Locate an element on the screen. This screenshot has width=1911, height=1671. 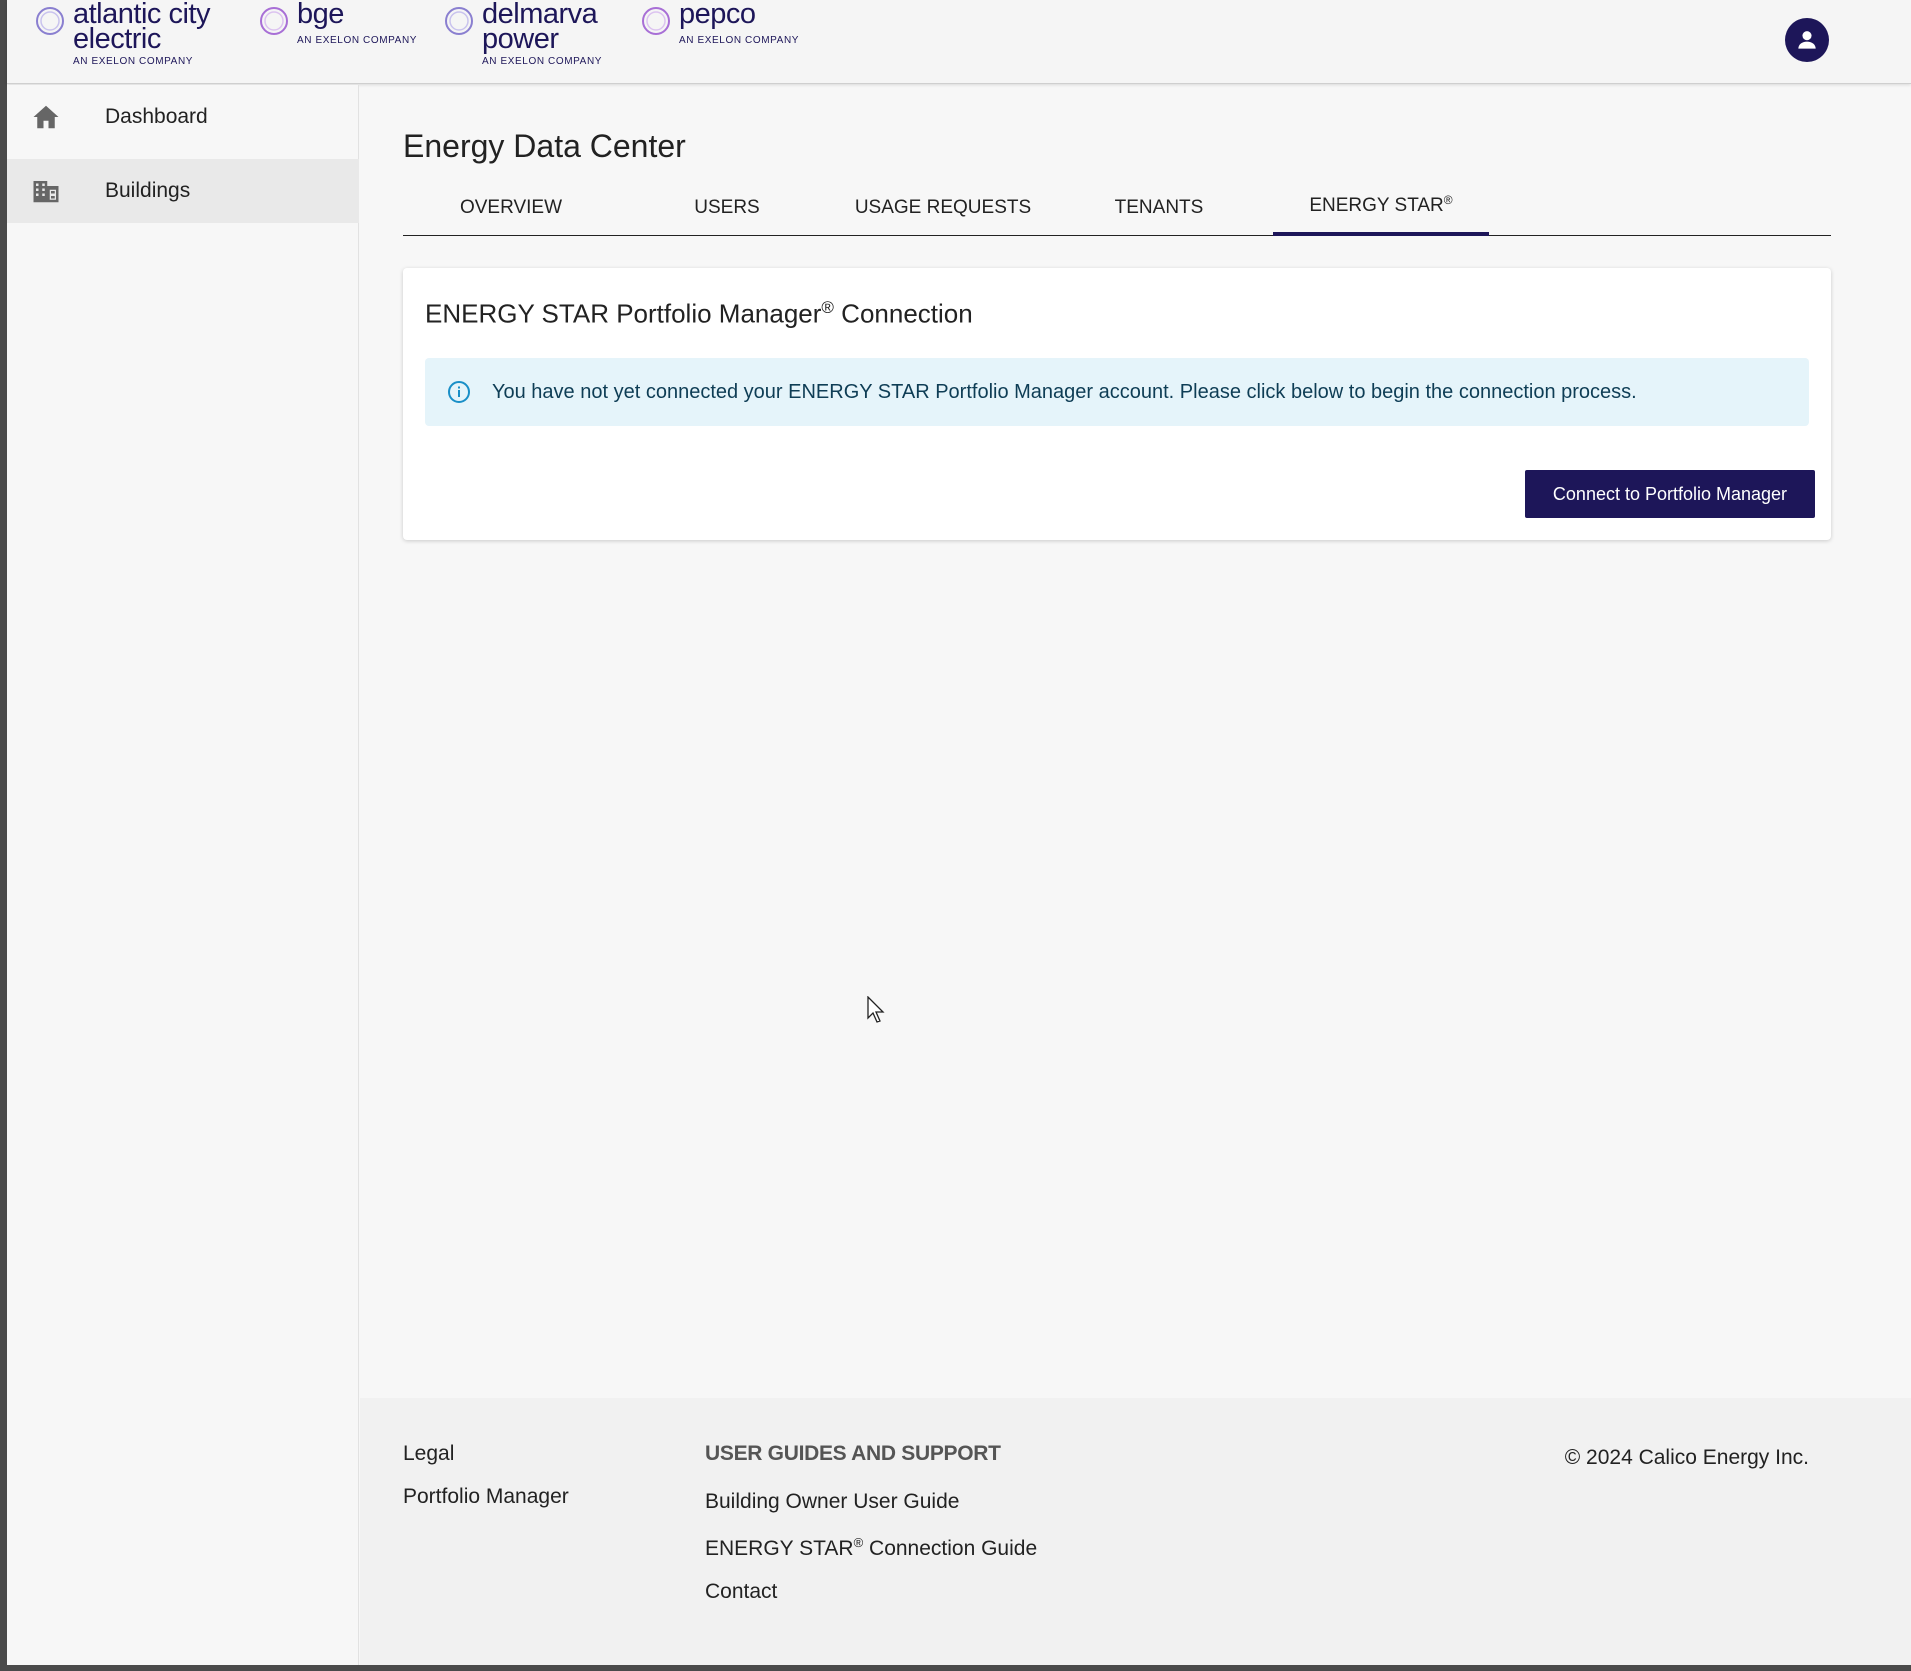
tab-label: USERS is located at coordinates (727, 207).